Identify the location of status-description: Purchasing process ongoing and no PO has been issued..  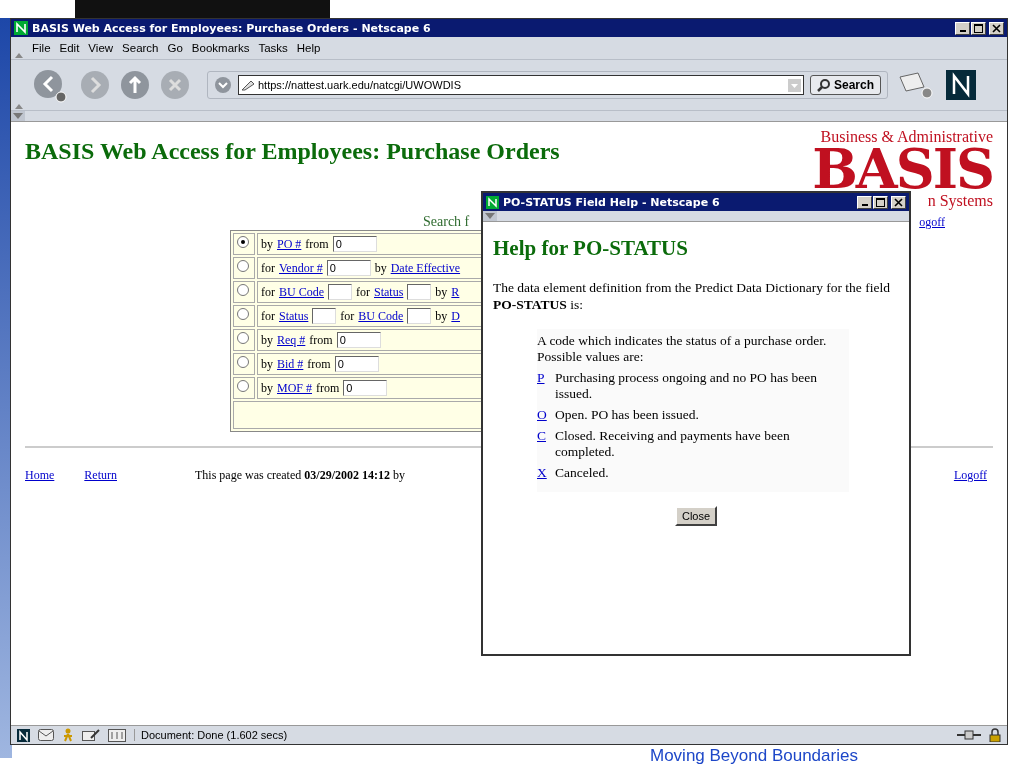
(687, 386).